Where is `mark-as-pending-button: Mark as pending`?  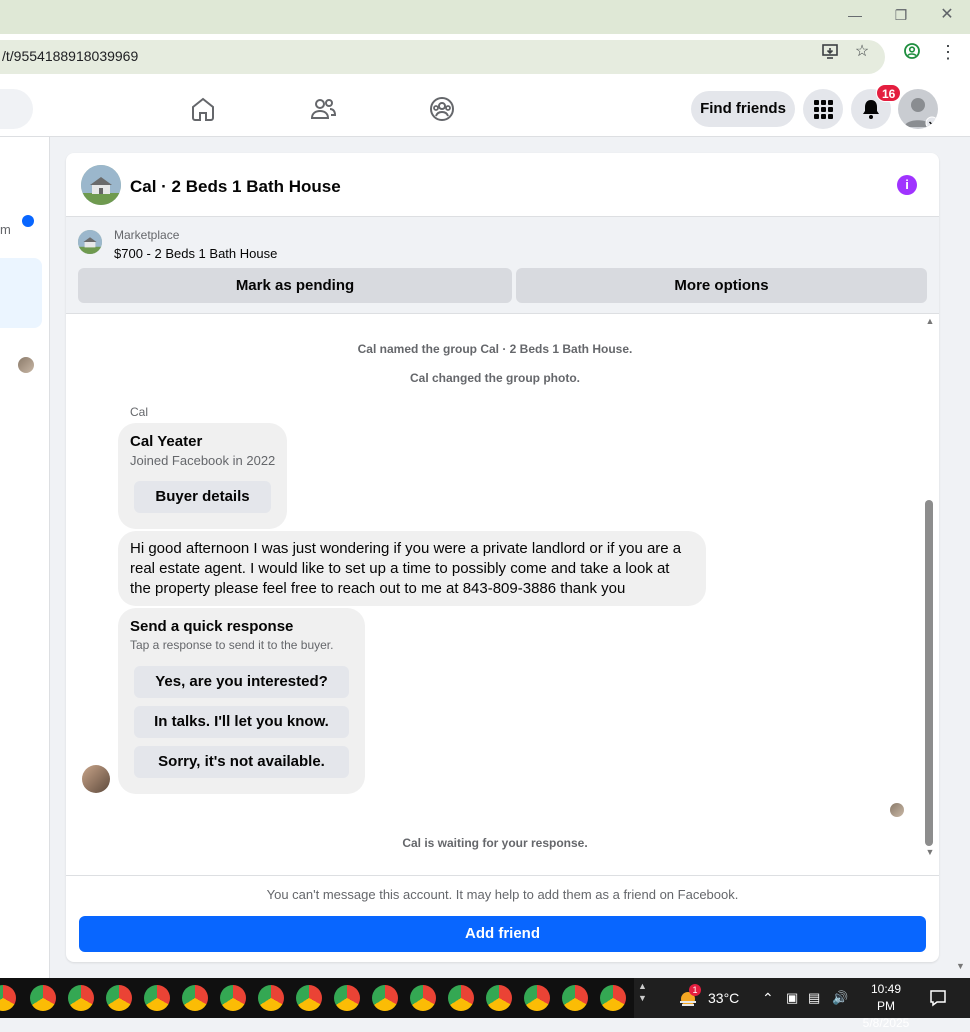
mark-as-pending-button: Mark as pending is located at coordinates (295, 285).